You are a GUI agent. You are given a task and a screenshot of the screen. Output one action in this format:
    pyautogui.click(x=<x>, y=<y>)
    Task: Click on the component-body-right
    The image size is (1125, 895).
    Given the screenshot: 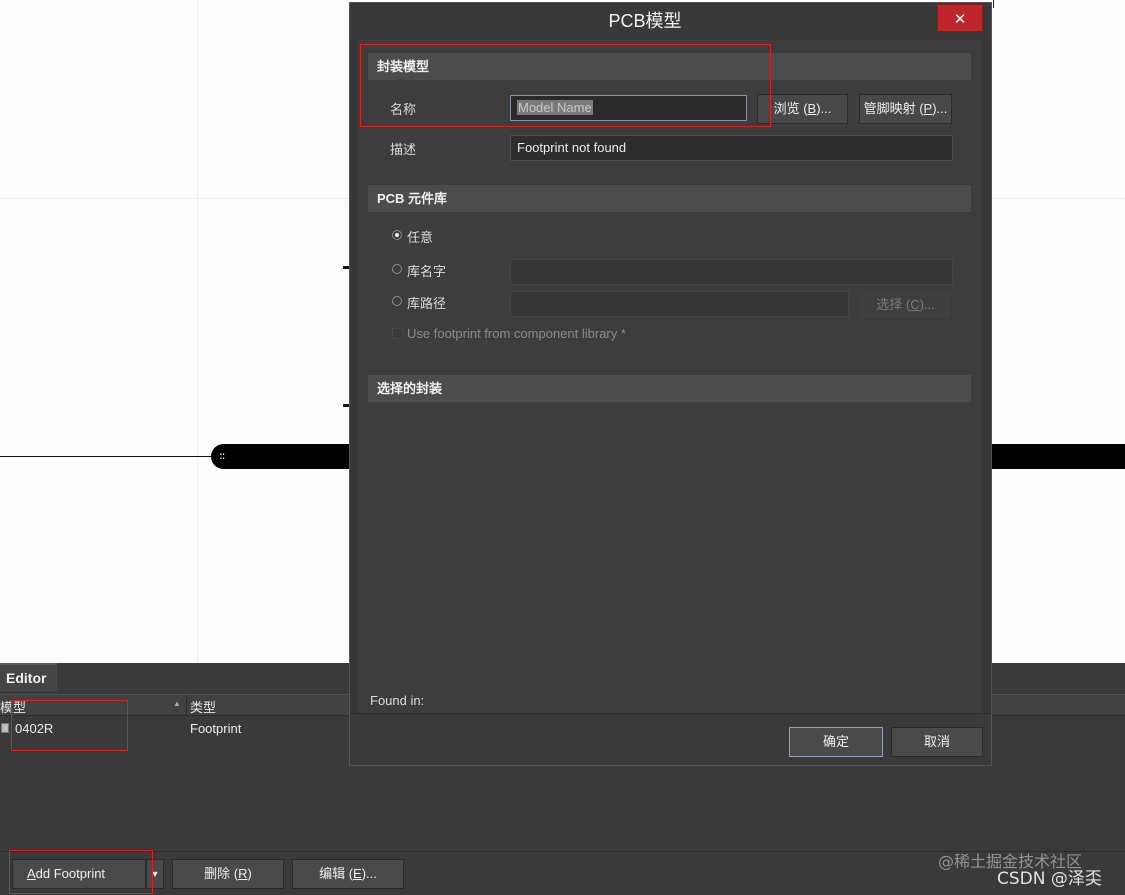 What is the action you would take?
    pyautogui.click(x=1055, y=456)
    